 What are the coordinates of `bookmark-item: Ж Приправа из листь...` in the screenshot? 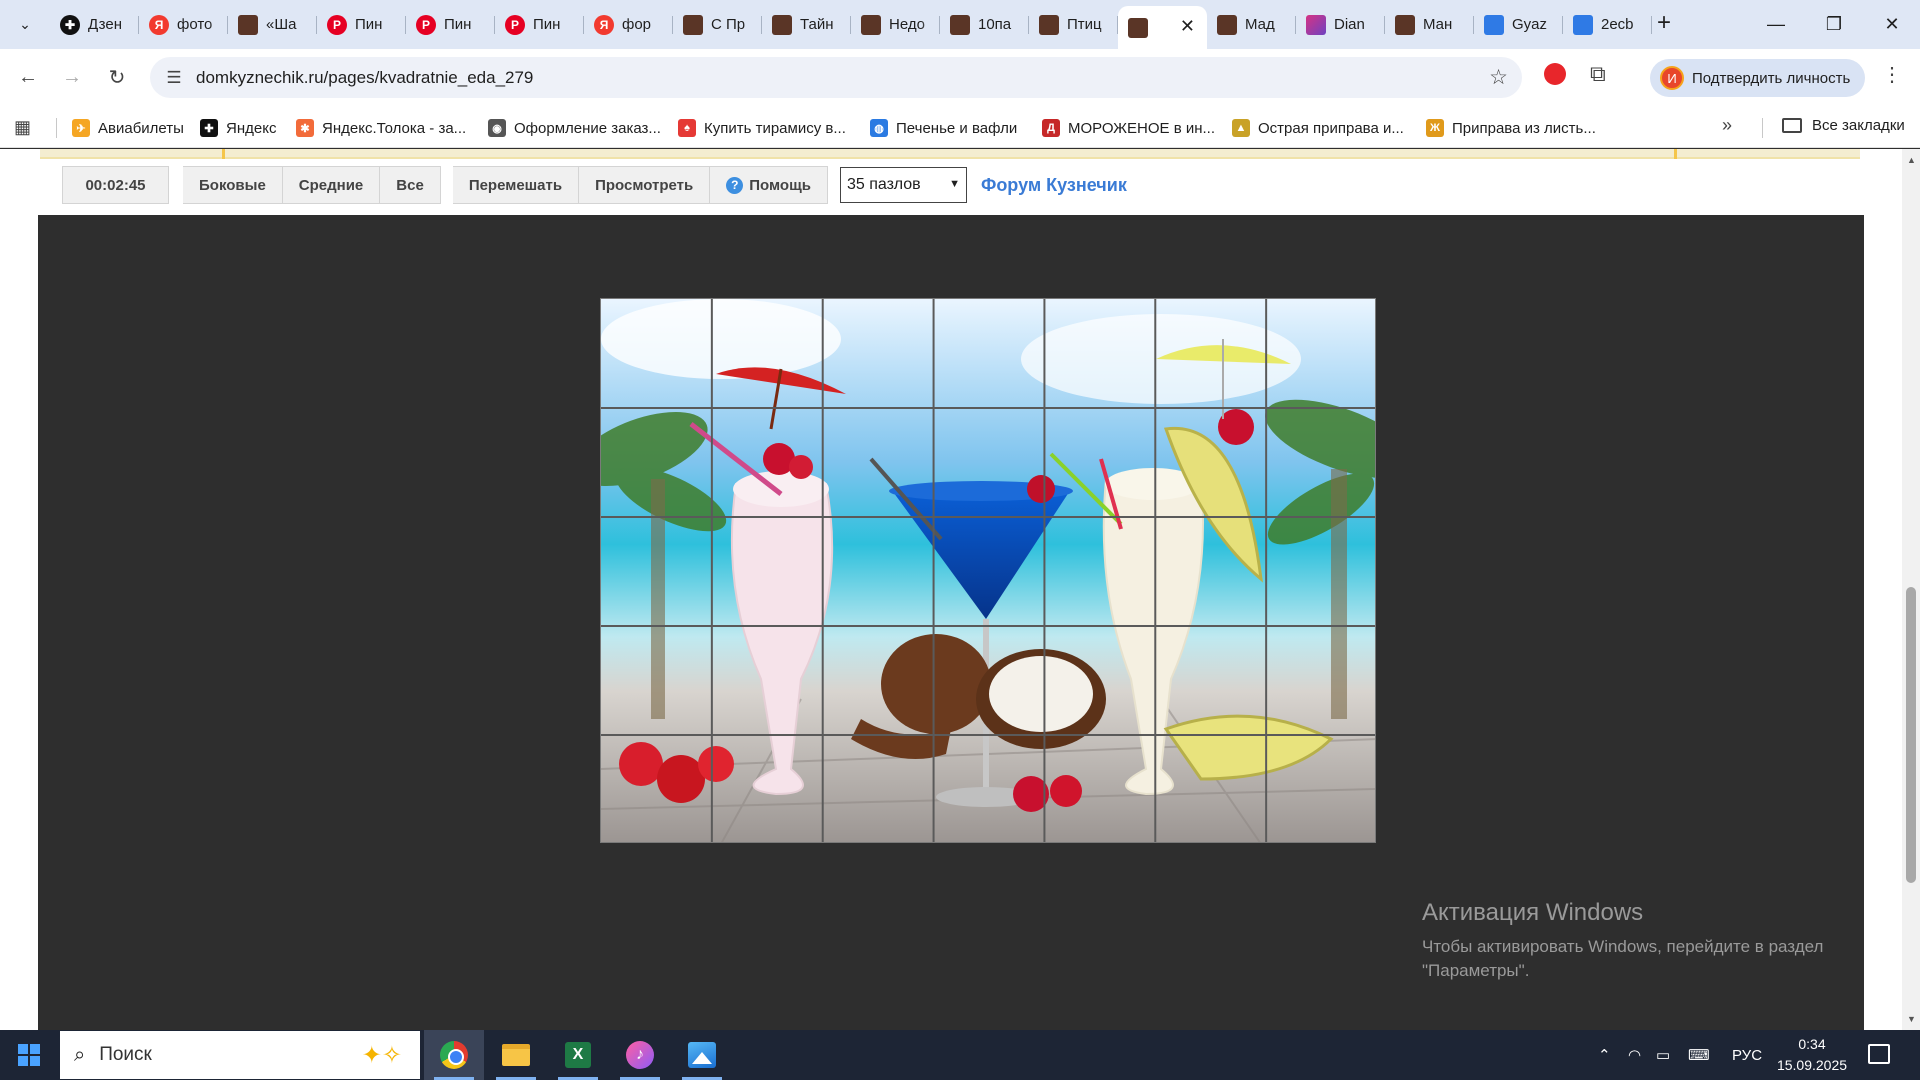 It's located at (1511, 128).